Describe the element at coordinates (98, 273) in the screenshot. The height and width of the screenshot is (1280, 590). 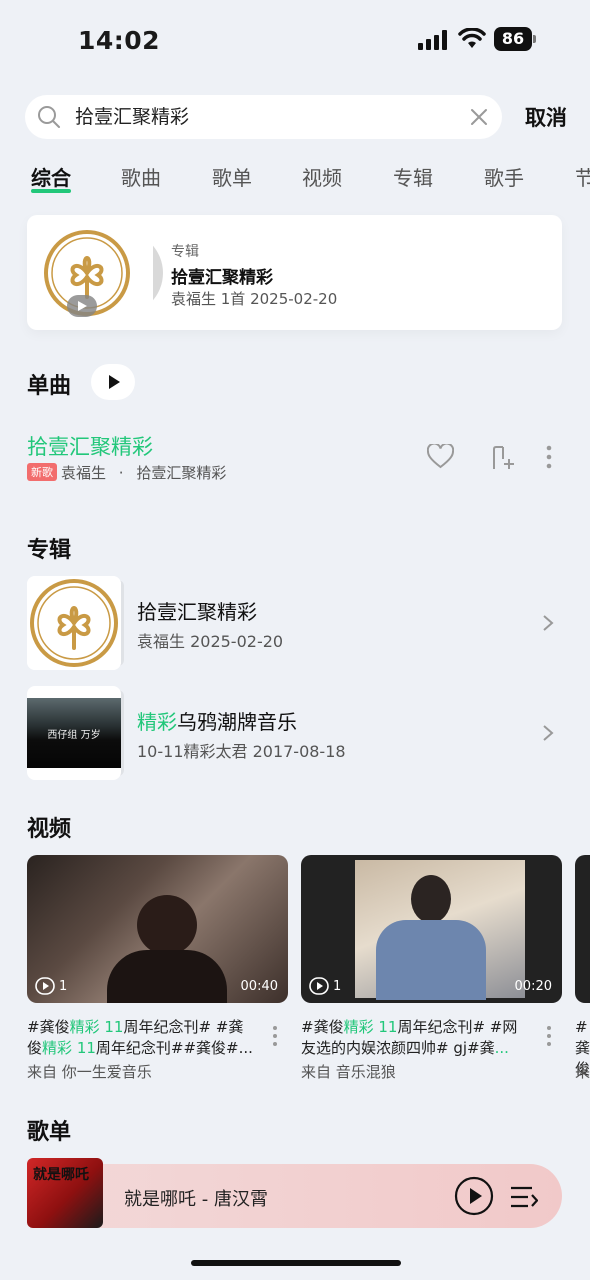
I see `album-cover` at that location.